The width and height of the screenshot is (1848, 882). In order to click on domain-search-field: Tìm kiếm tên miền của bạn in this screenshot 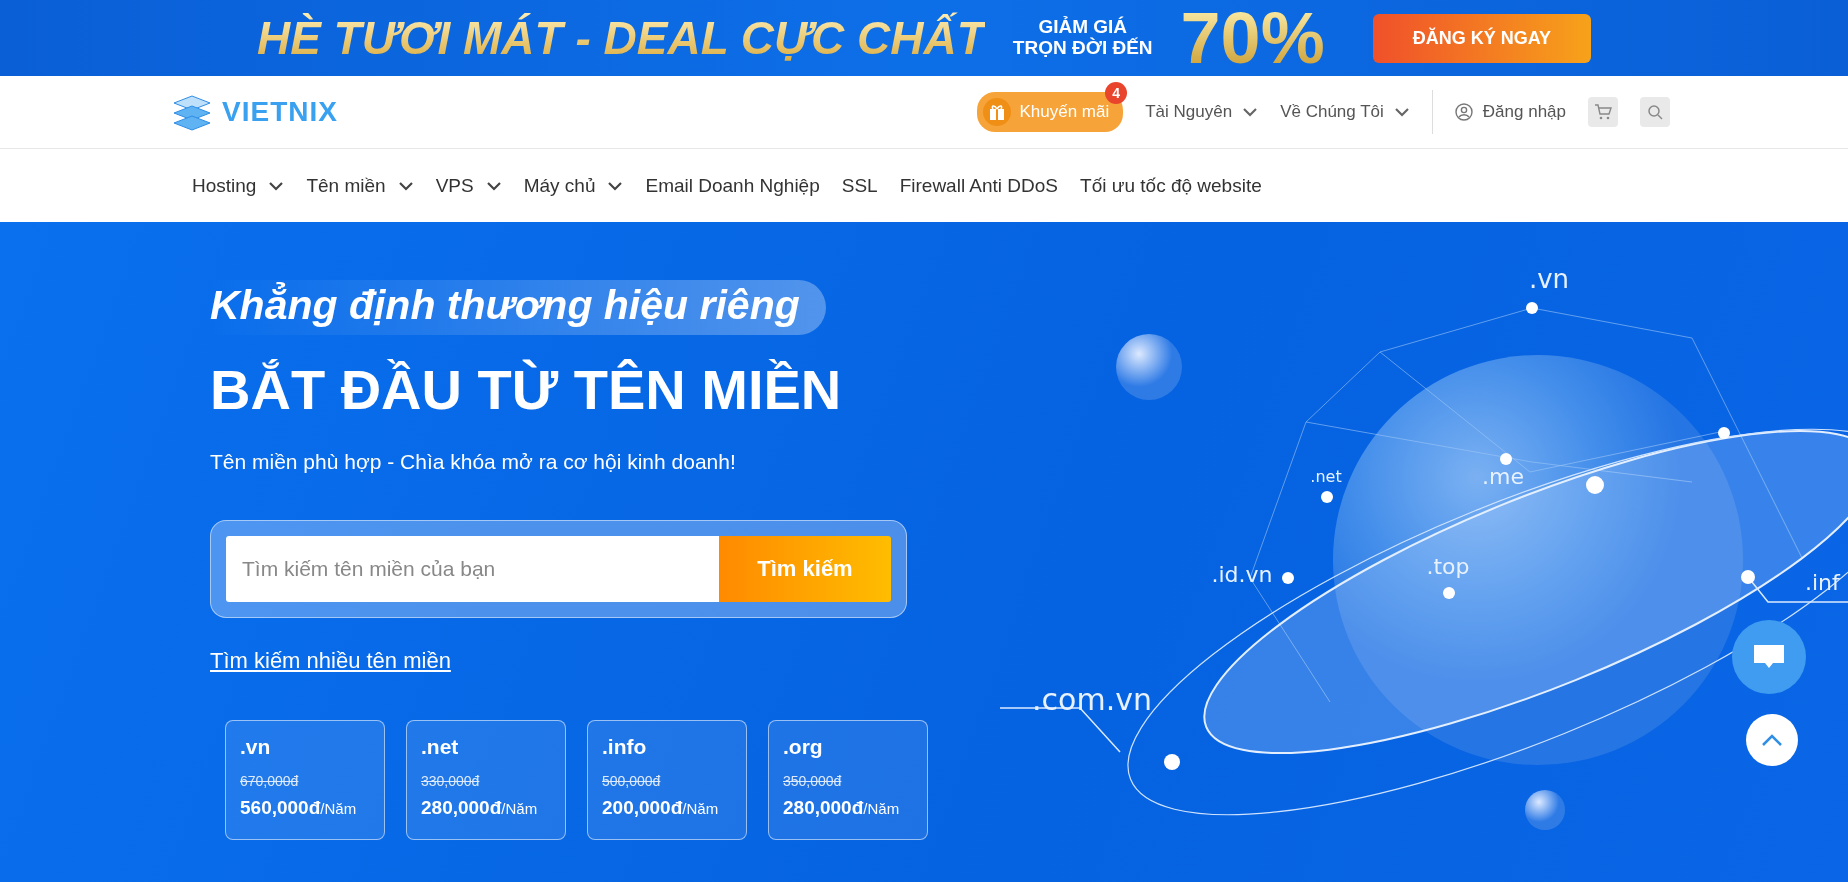, I will do `click(472, 569)`.